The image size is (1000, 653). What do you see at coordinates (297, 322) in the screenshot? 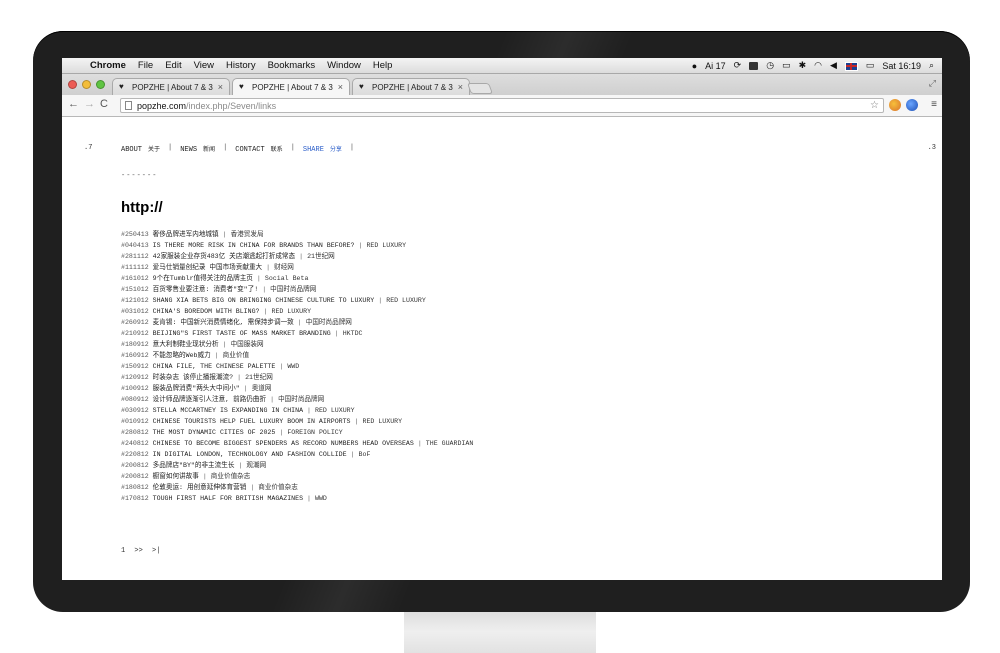
I see `list-item: #260912 麦肯锡: 中国新兴消费情绪化, 需保持步调一致 | 中国时尚品牌网` at bounding box center [297, 322].